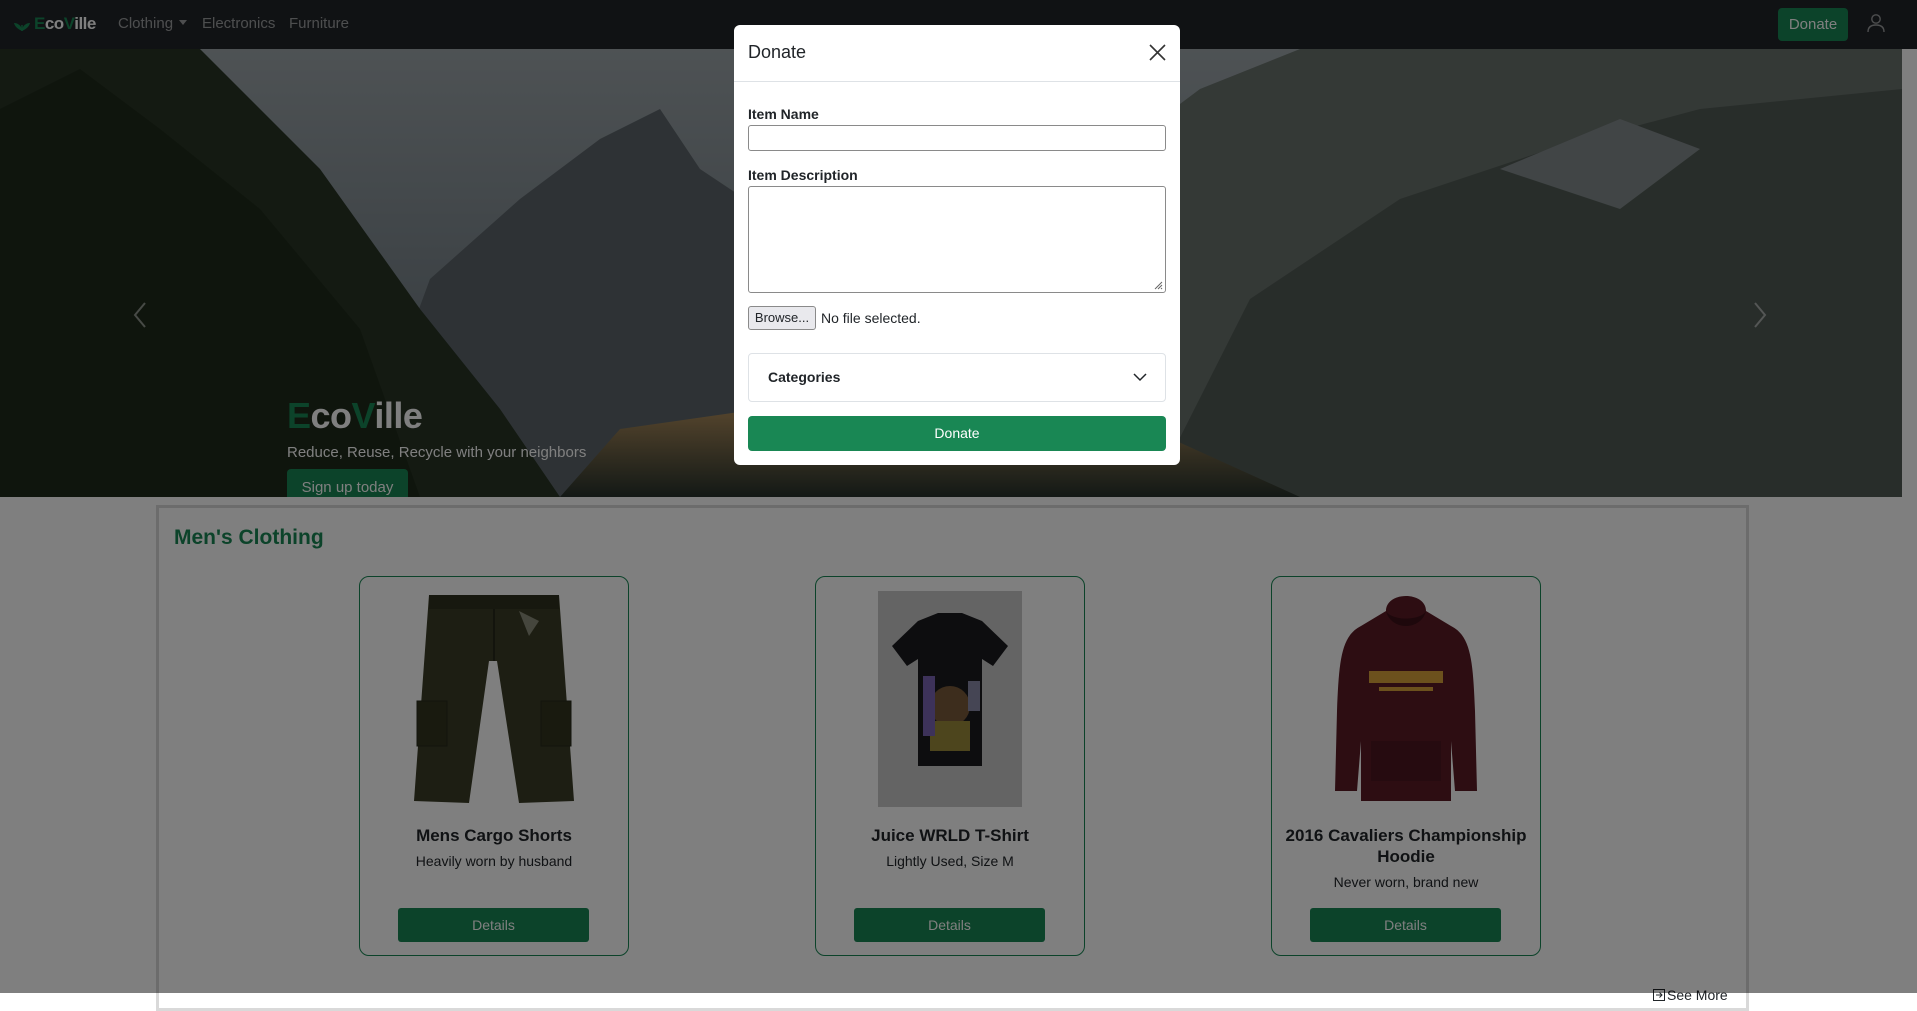 This screenshot has height=1011, width=1917. I want to click on resize-handle-icon, so click(1158, 285).